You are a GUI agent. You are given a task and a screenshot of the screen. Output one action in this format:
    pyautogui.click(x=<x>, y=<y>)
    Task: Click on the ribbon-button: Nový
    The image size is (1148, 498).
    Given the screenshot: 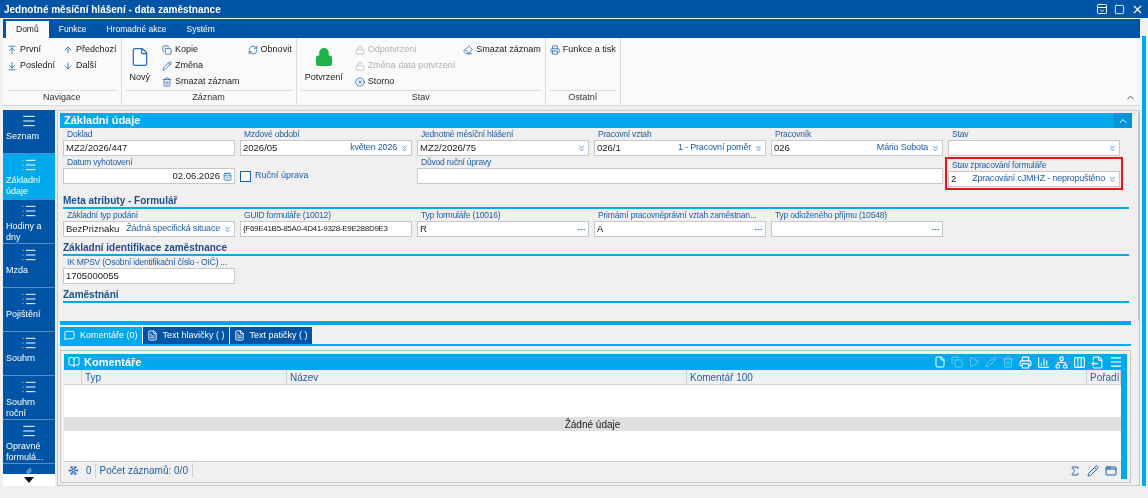 What is the action you would take?
    pyautogui.click(x=140, y=66)
    